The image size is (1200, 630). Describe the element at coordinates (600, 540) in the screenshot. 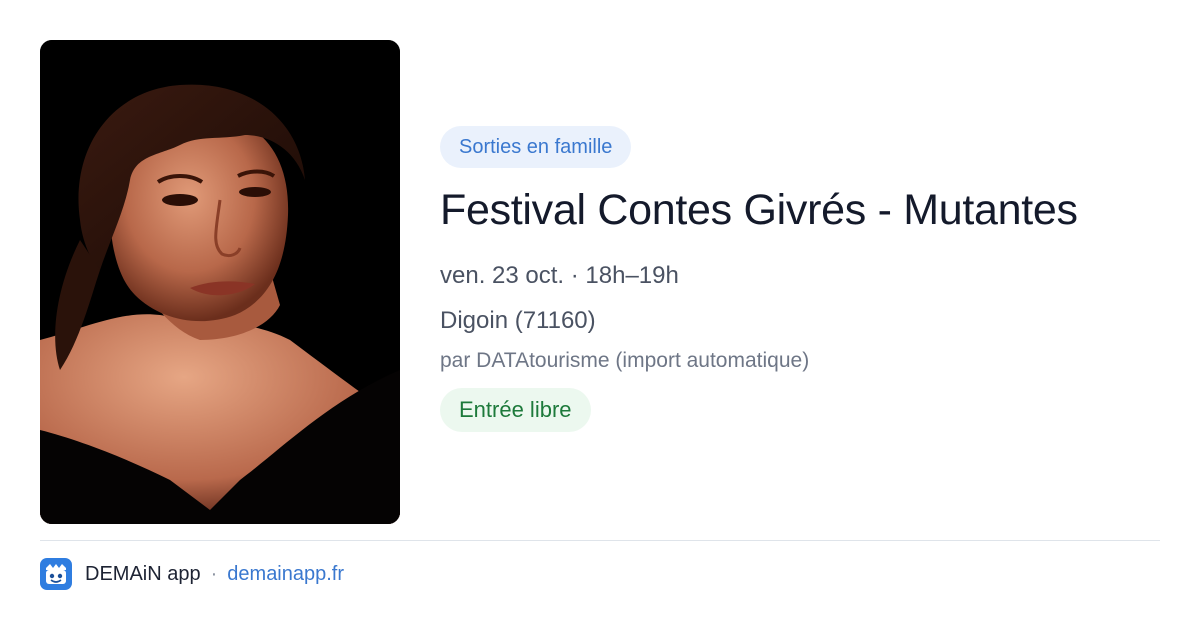

I see `footer-divider` at that location.